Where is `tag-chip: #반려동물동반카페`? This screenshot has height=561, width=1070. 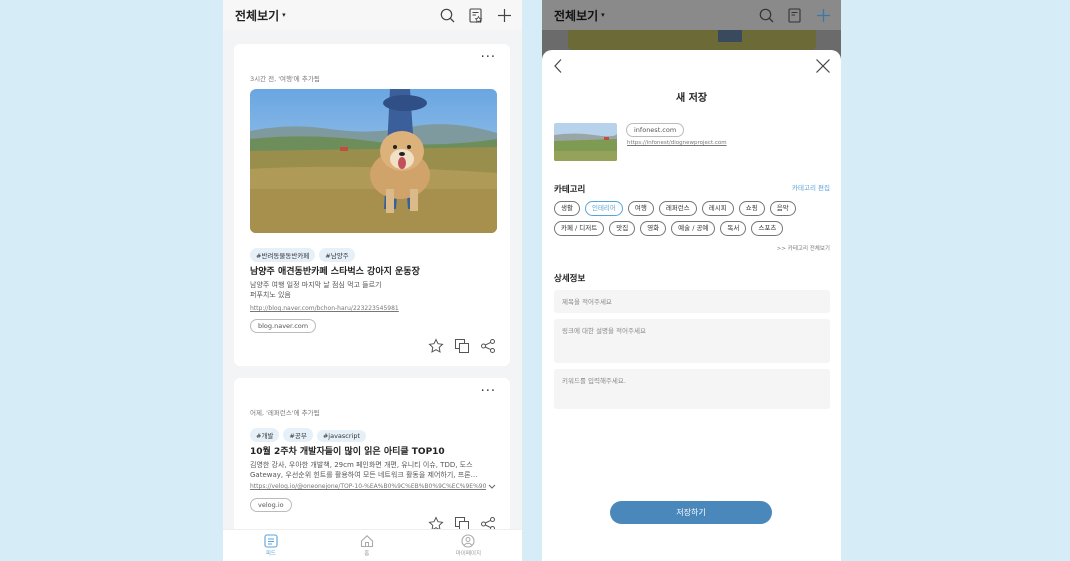
tag-chip: #반려동물동반카페 is located at coordinates (283, 255).